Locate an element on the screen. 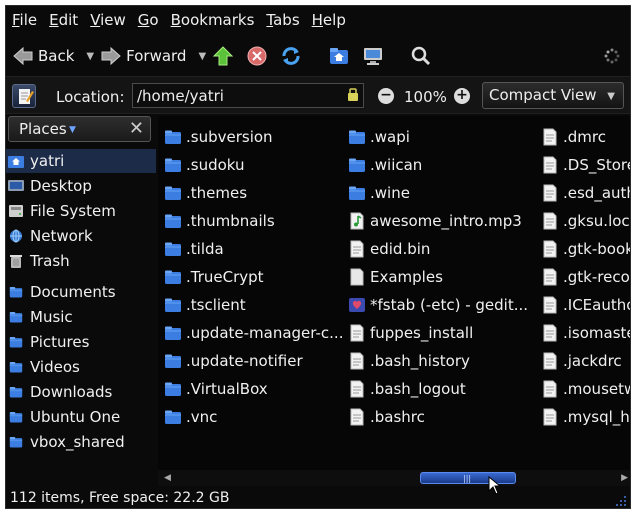  trash-icon is located at coordinates (16, 261).